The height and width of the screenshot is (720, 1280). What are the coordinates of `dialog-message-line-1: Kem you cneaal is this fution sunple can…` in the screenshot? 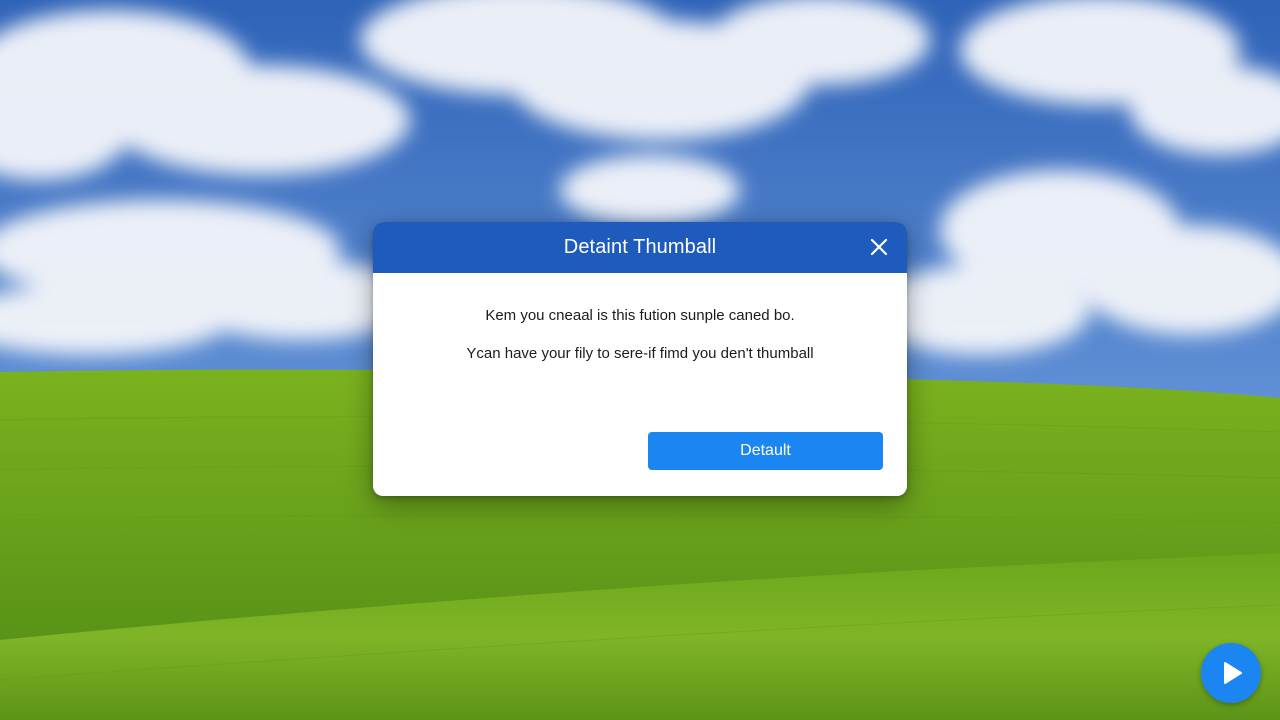 It's located at (640, 315).